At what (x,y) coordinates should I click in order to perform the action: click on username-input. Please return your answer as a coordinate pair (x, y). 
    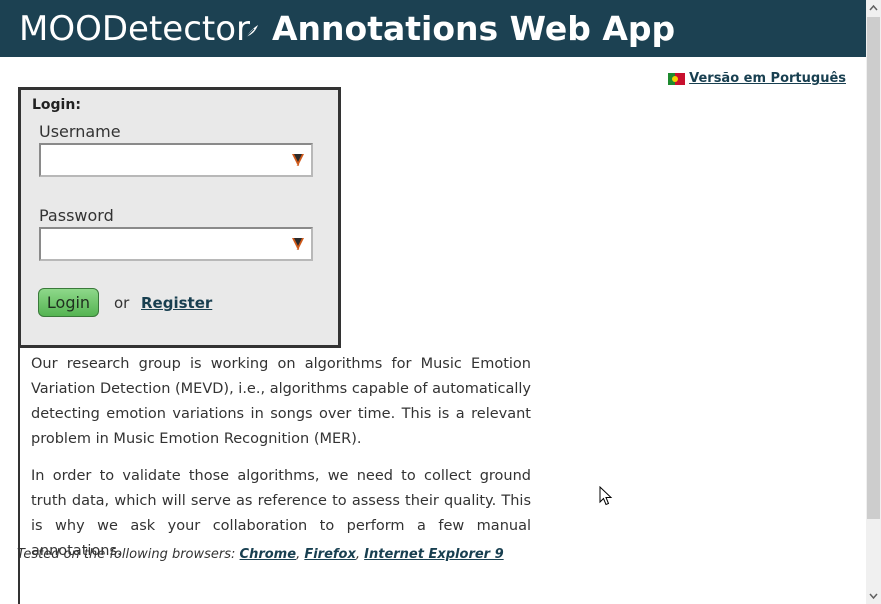
    Looking at the image, I should click on (165, 160).